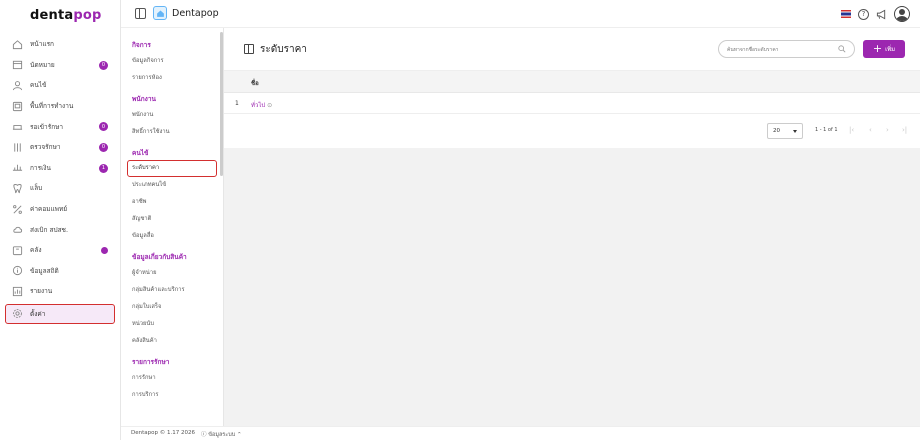 The image size is (920, 440). What do you see at coordinates (237, 103) in the screenshot?
I see `row-number: 1` at bounding box center [237, 103].